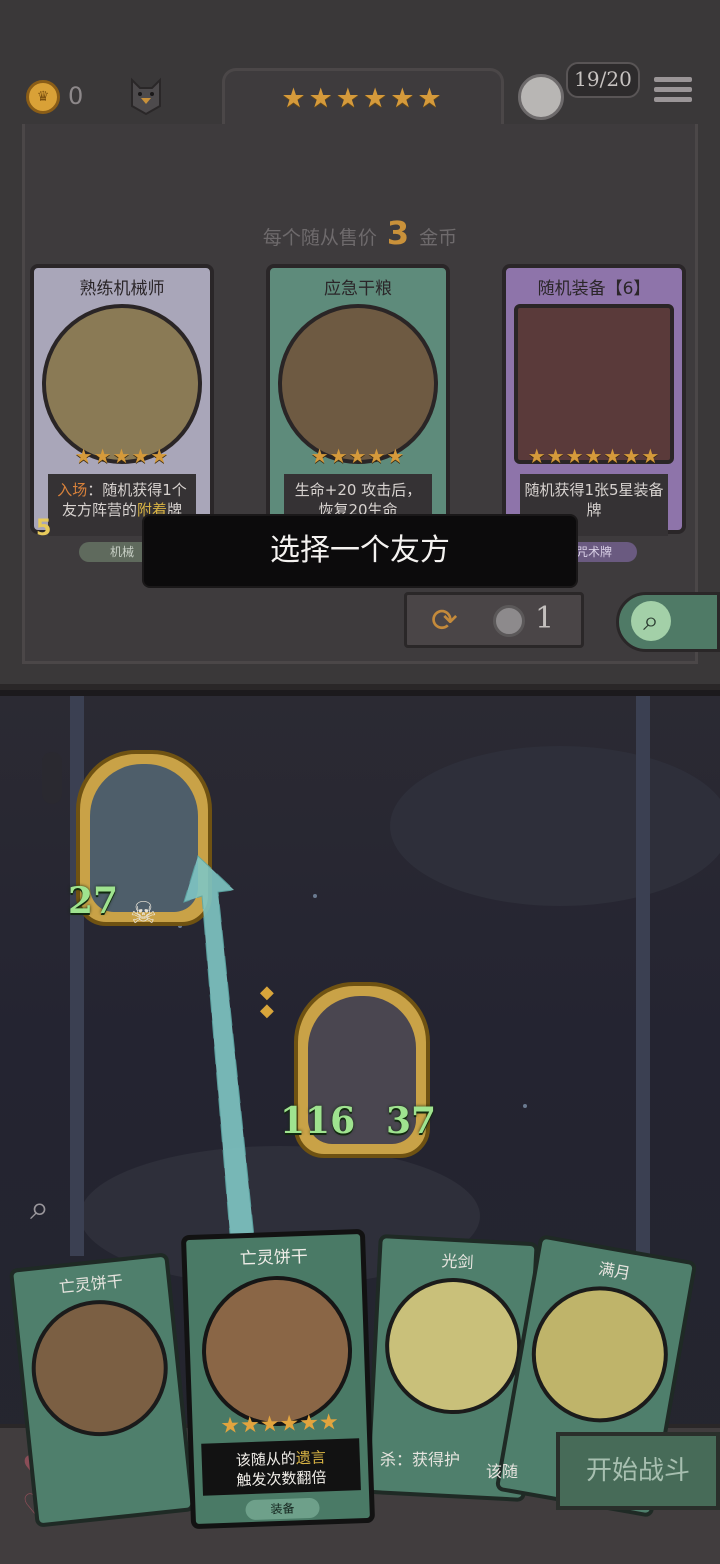  Describe the element at coordinates (363, 98) in the screenshot. I see `tier-stars: ★★★★★★` at that location.